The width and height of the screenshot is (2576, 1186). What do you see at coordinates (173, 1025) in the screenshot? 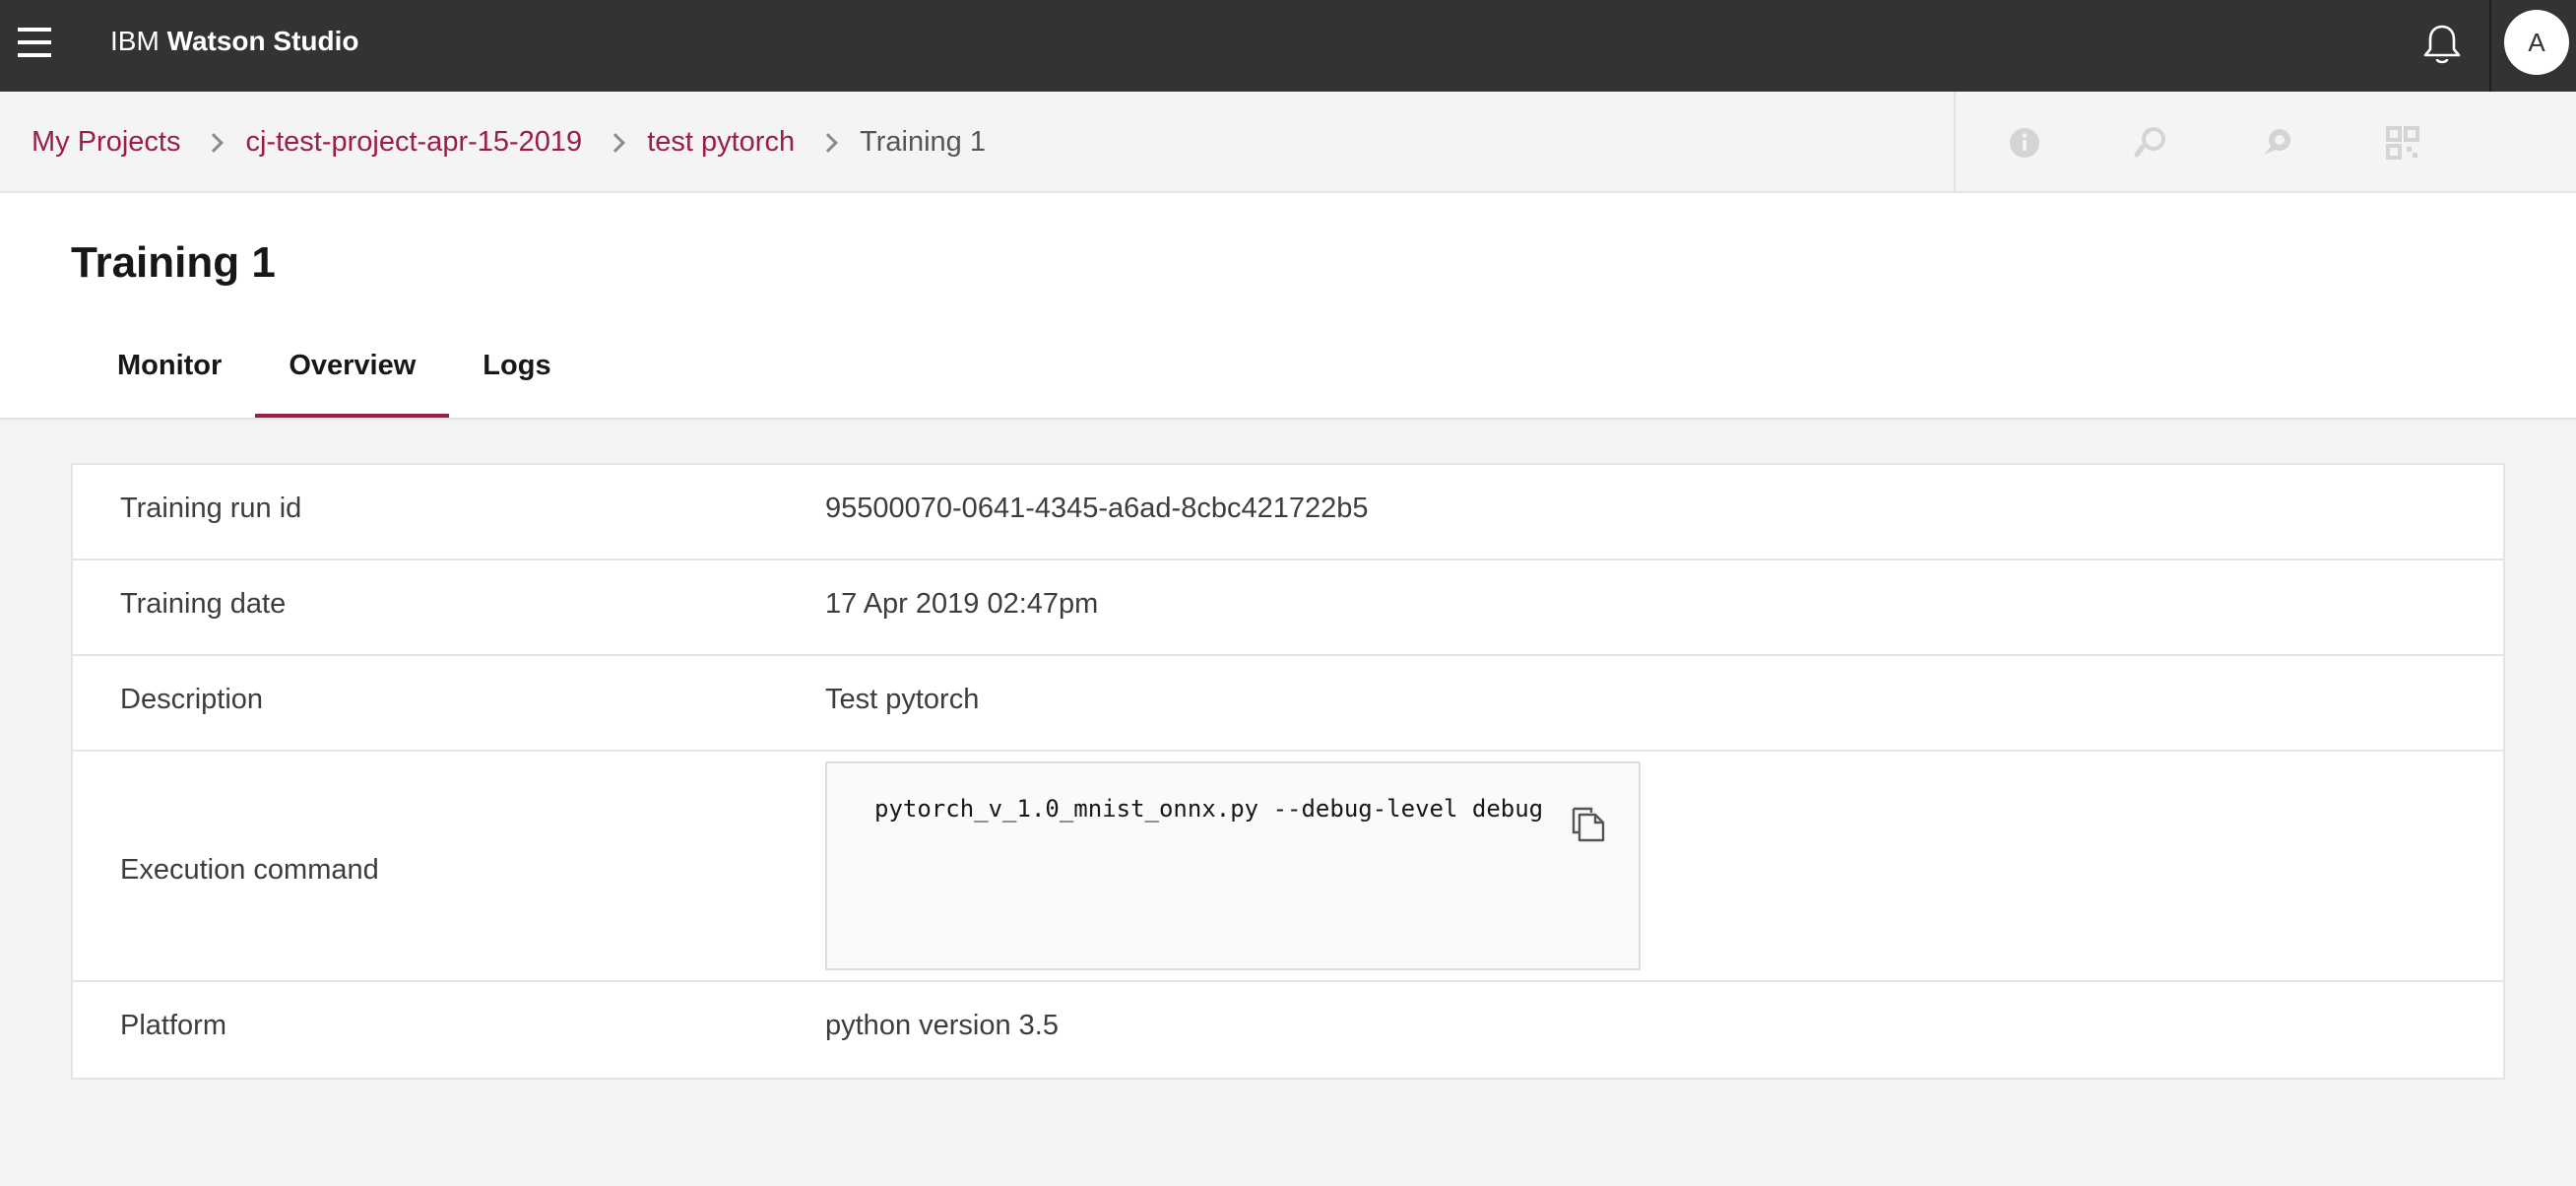
I see `platform-label: Platform` at bounding box center [173, 1025].